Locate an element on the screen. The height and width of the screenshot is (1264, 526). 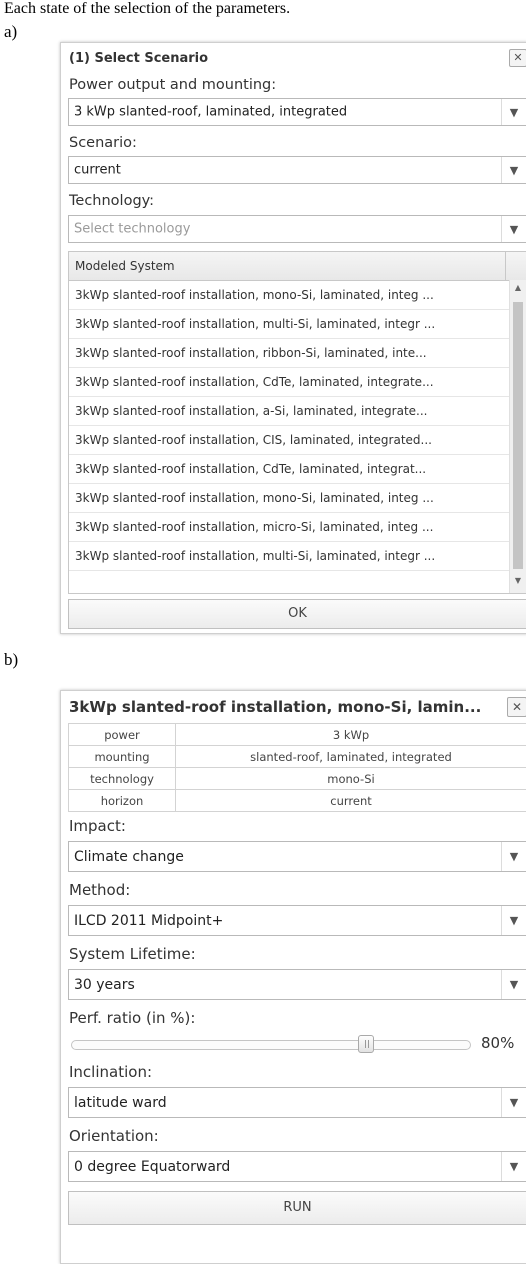
table-row: power 3 kWp is located at coordinates (297, 735).